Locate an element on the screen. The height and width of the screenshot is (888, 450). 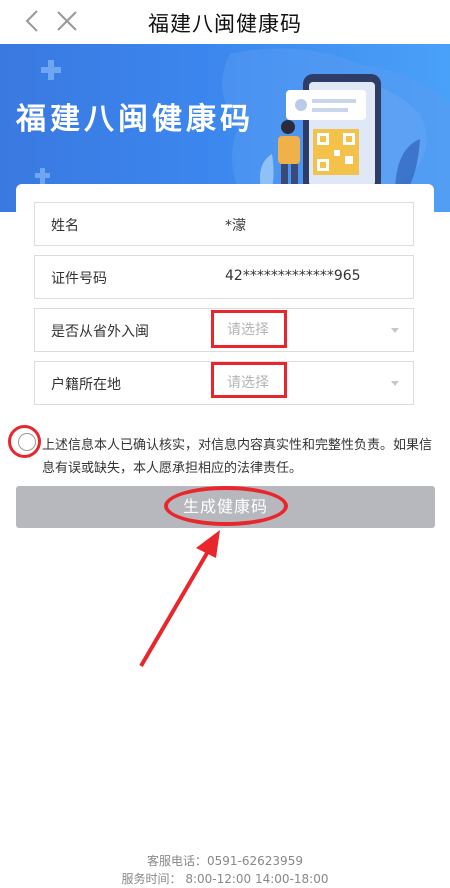
customer-service-phone: 客服电话：0591-62623959 is located at coordinates (225, 861).